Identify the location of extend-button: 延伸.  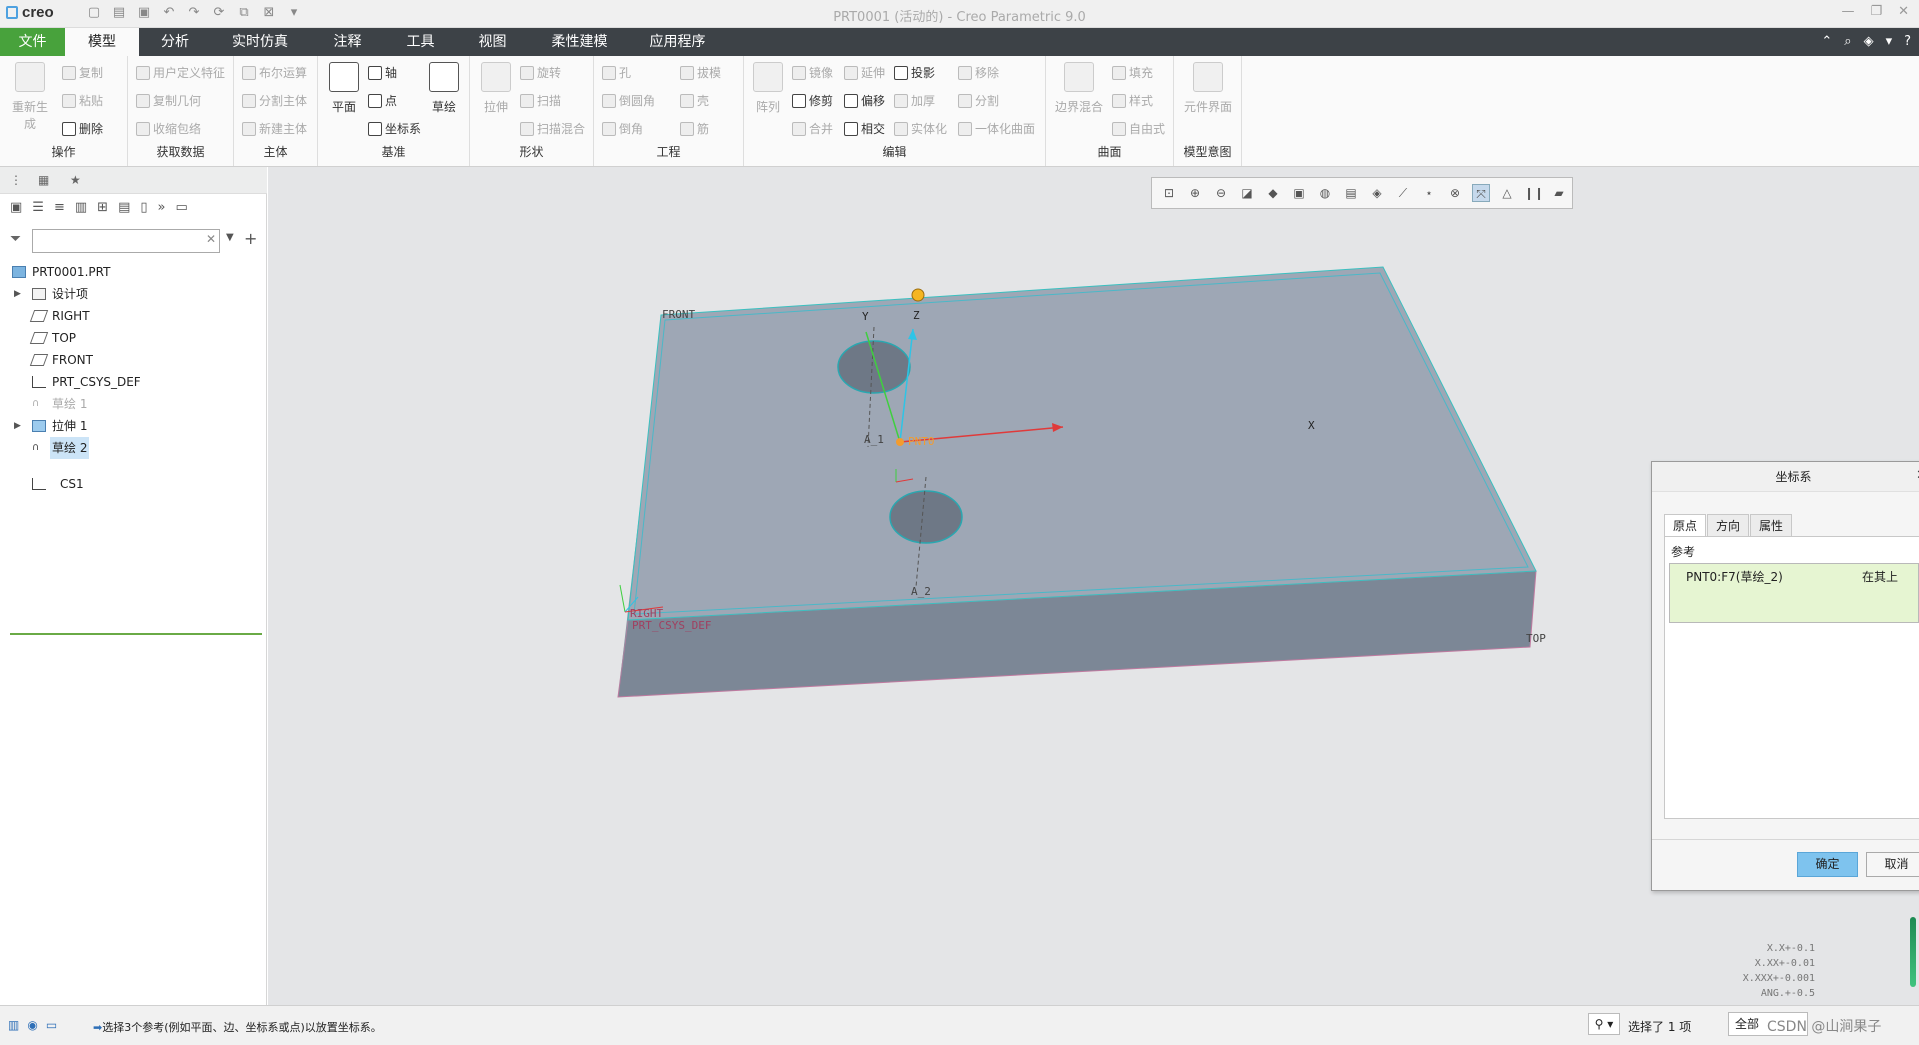
(864, 72).